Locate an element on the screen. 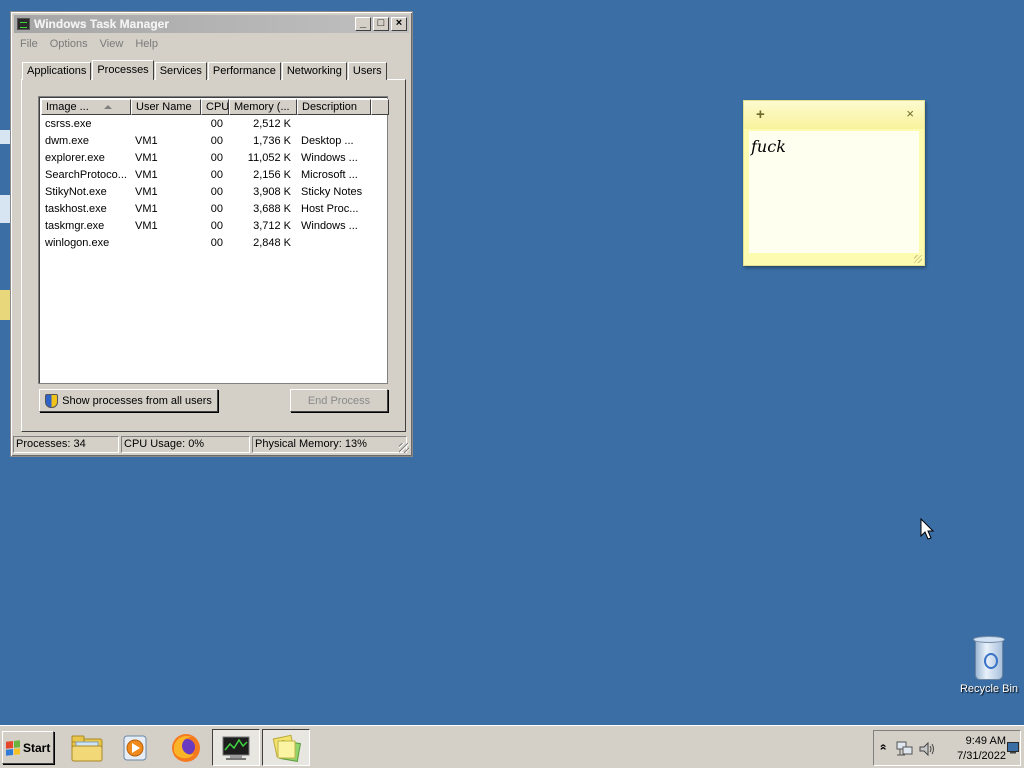  process-memory: 2,512 K is located at coordinates (272, 124).